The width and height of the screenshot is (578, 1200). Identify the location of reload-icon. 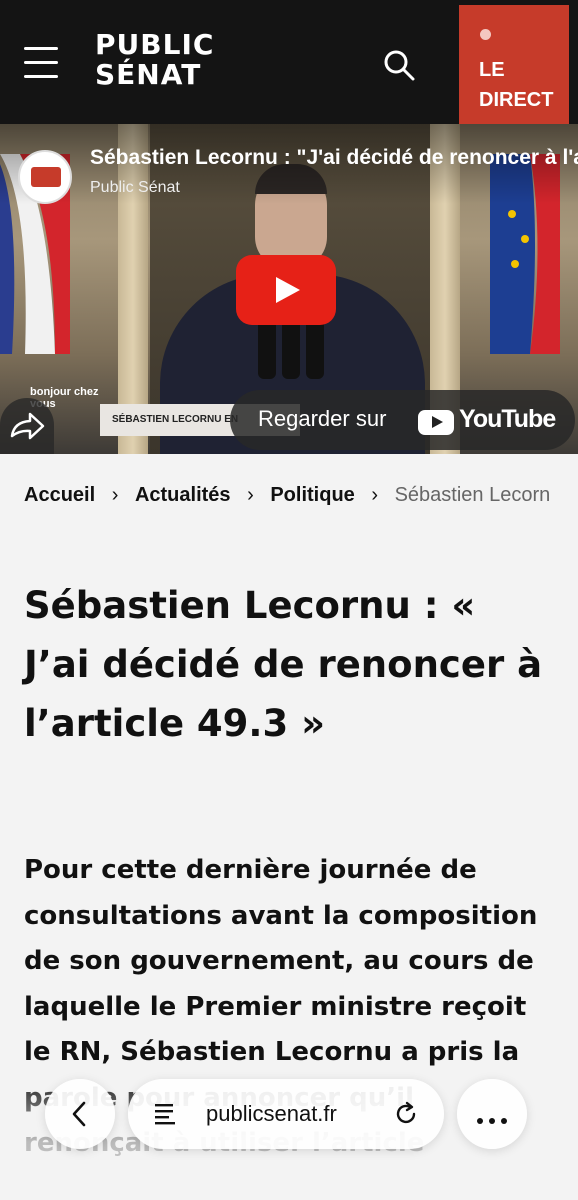
(406, 1114).